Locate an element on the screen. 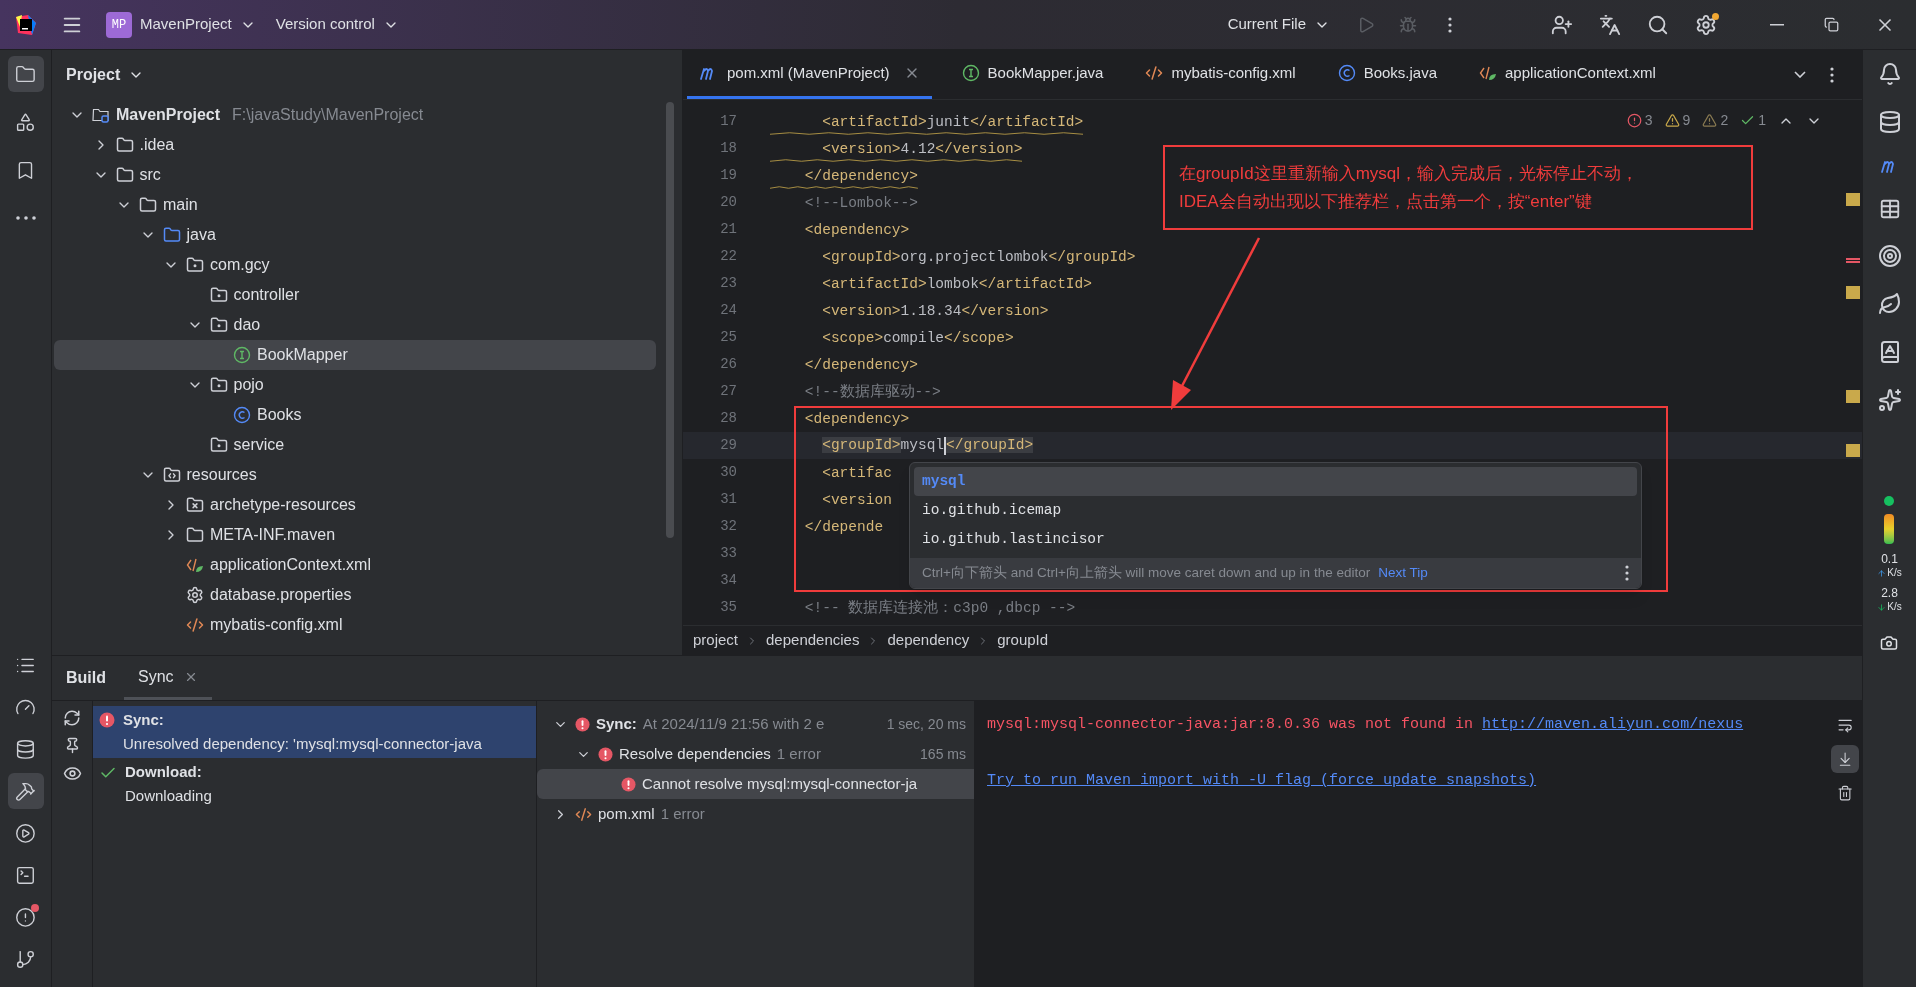 The width and height of the screenshot is (1916, 987). completion-tip: Ctrl+向下箭头 and Ctrl+向上箭头 will move caret down and up in the editor is located at coordinates (1146, 572).